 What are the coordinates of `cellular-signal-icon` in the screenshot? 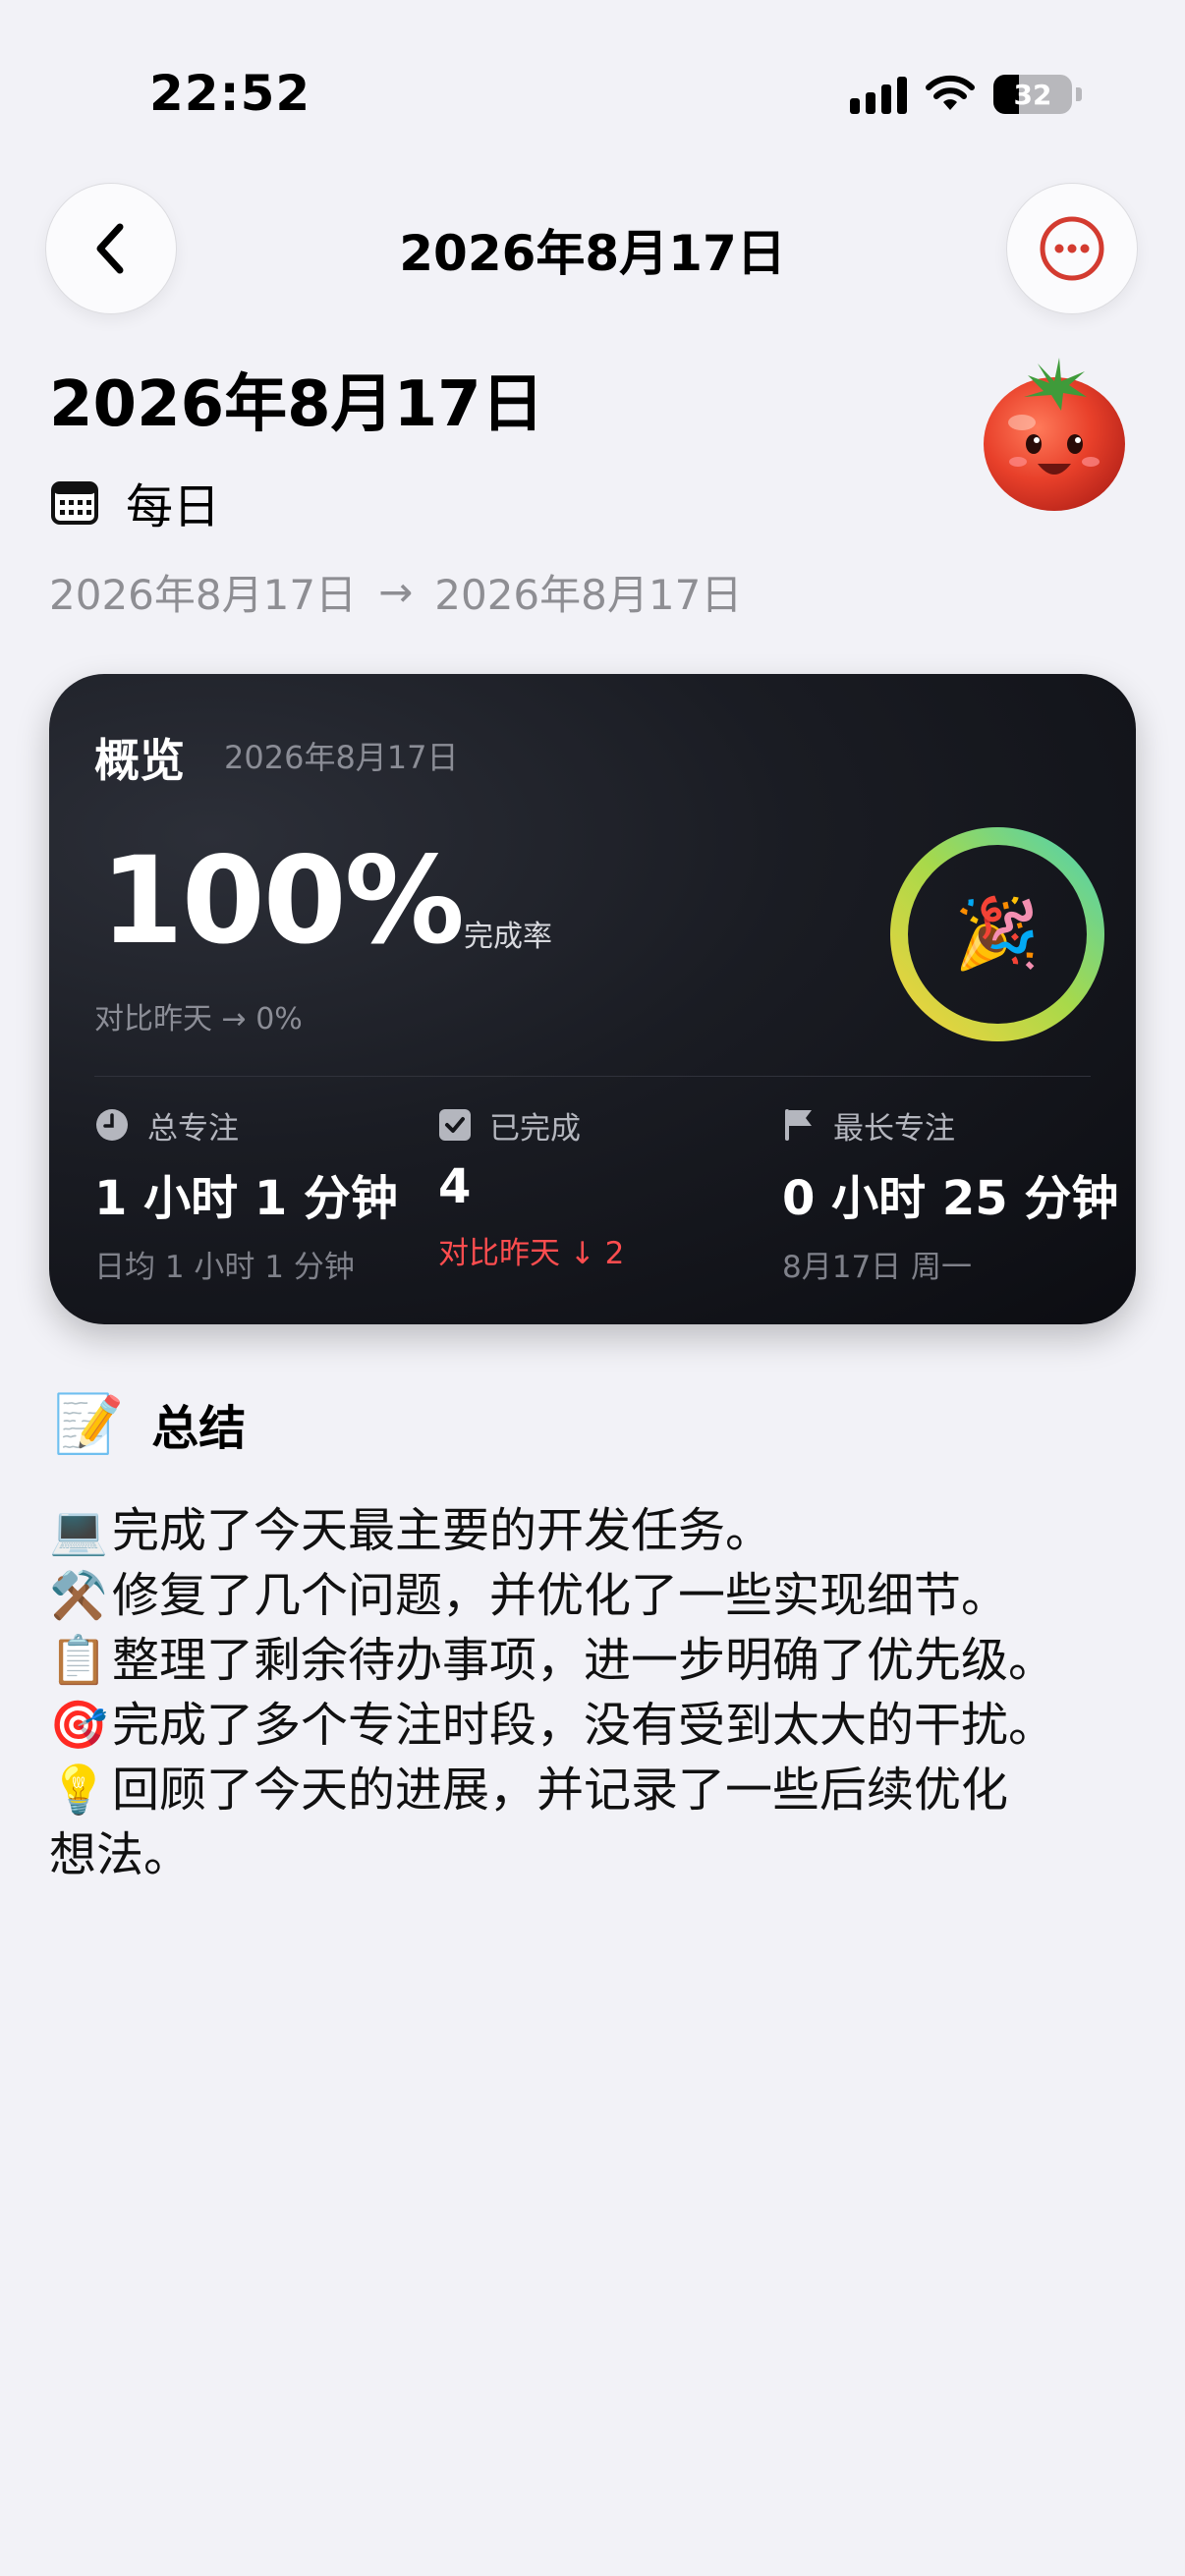 It's located at (879, 94).